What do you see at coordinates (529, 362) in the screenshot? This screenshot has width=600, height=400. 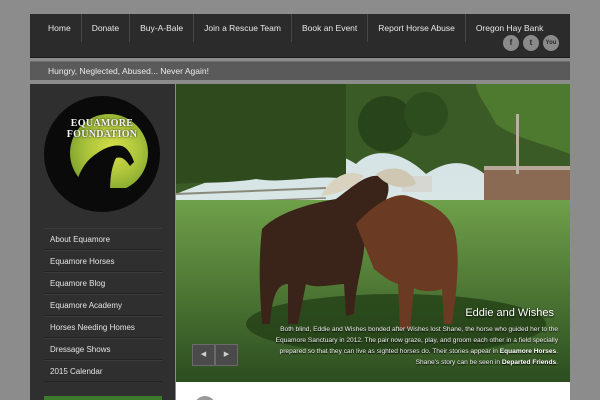 I see `departed-friends-link: Departed Friends` at bounding box center [529, 362].